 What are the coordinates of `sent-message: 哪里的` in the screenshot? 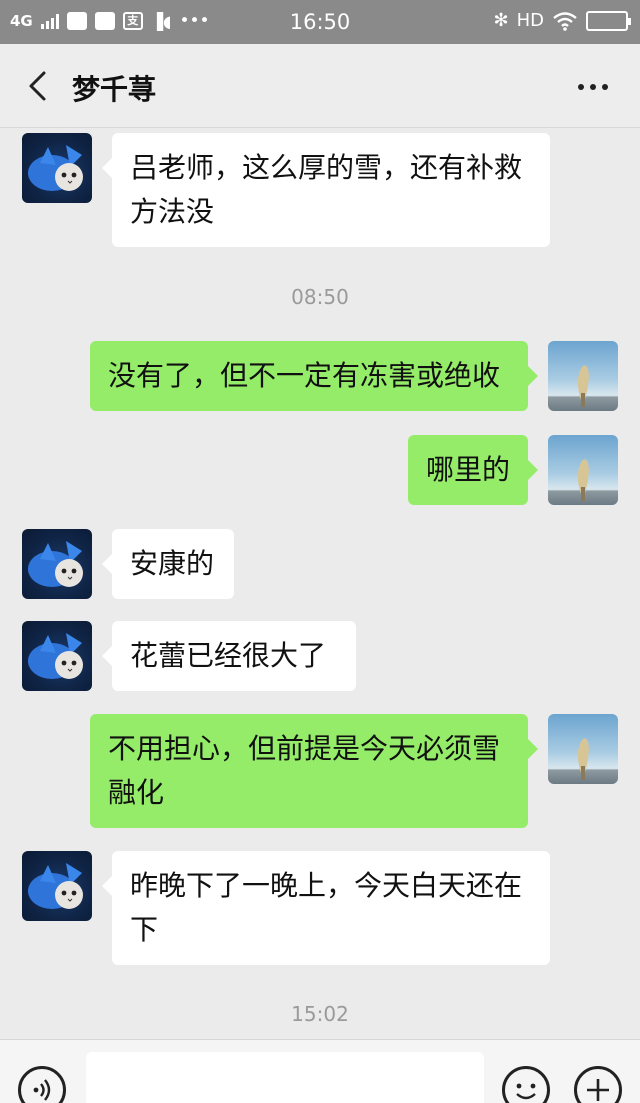 It's located at (473, 470).